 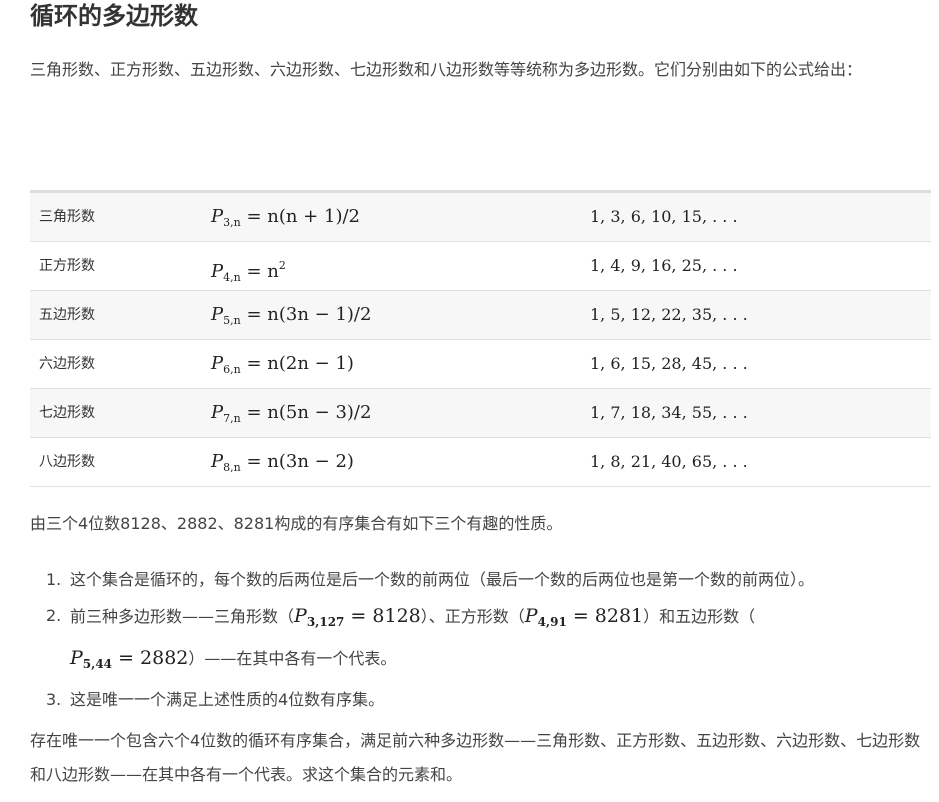 What do you see at coordinates (129, 659) in the screenshot?
I see `math-p5: P5,44 = 2882` at bounding box center [129, 659].